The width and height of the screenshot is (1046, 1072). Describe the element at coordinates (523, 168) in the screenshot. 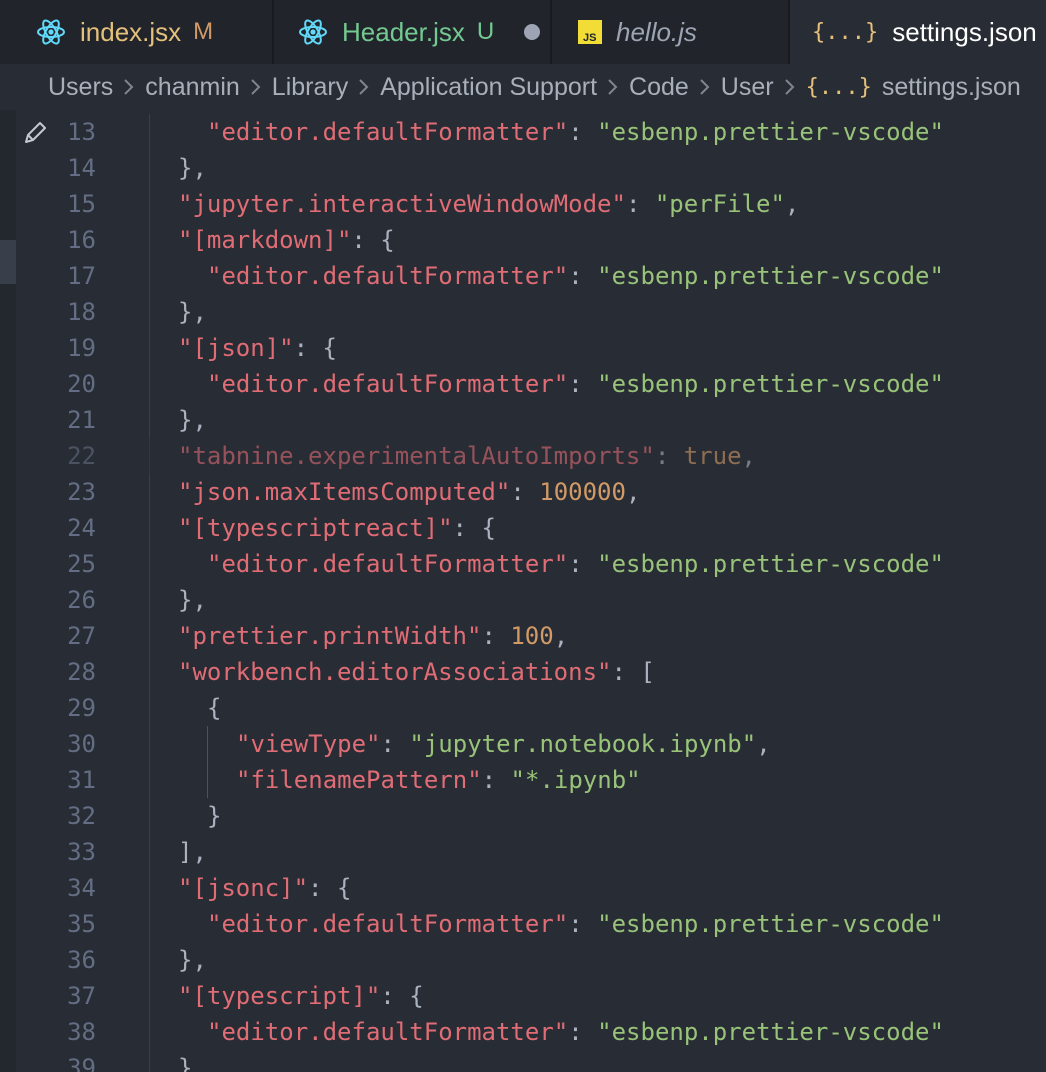

I see `code-line: 14},` at that location.